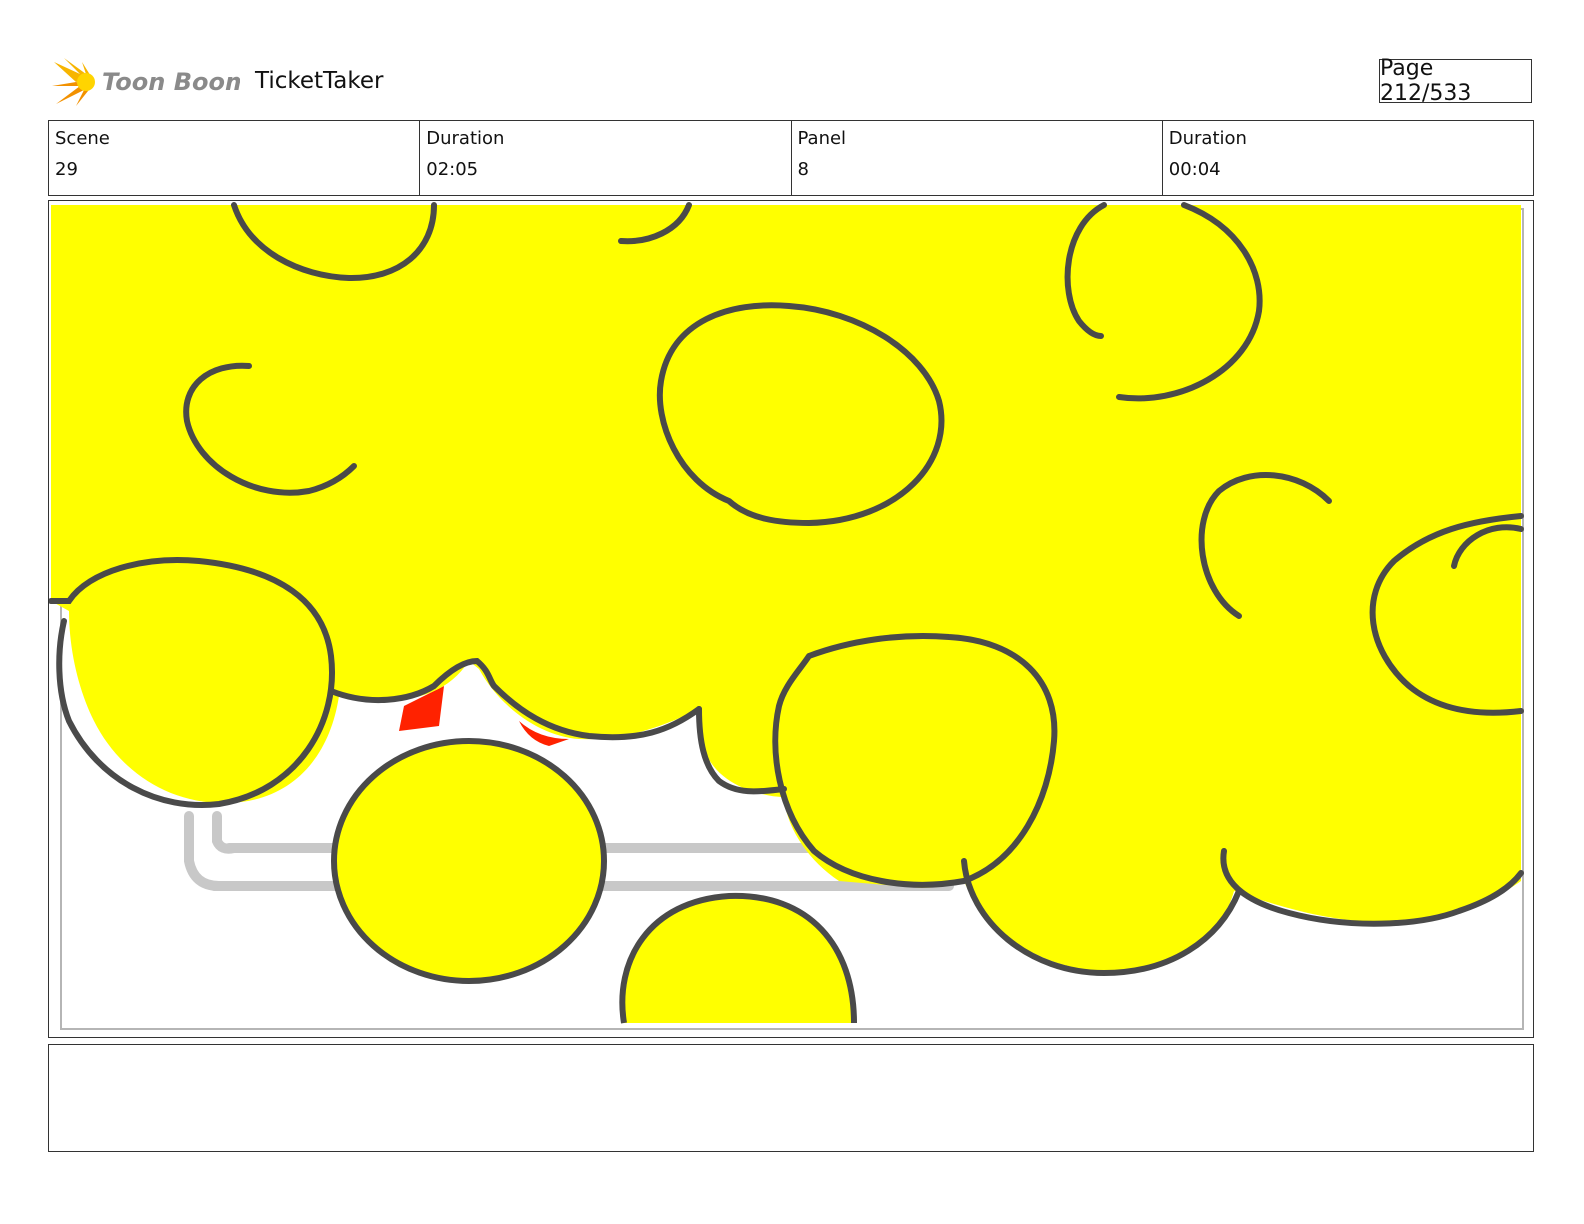 Image resolution: width=1584 pixels, height=1224 pixels. Describe the element at coordinates (822, 138) in the screenshot. I see `panel-label: Panel` at that location.